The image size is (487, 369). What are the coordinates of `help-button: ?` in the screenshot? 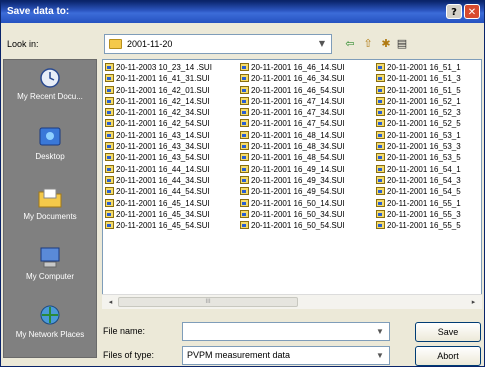 It's located at (454, 11).